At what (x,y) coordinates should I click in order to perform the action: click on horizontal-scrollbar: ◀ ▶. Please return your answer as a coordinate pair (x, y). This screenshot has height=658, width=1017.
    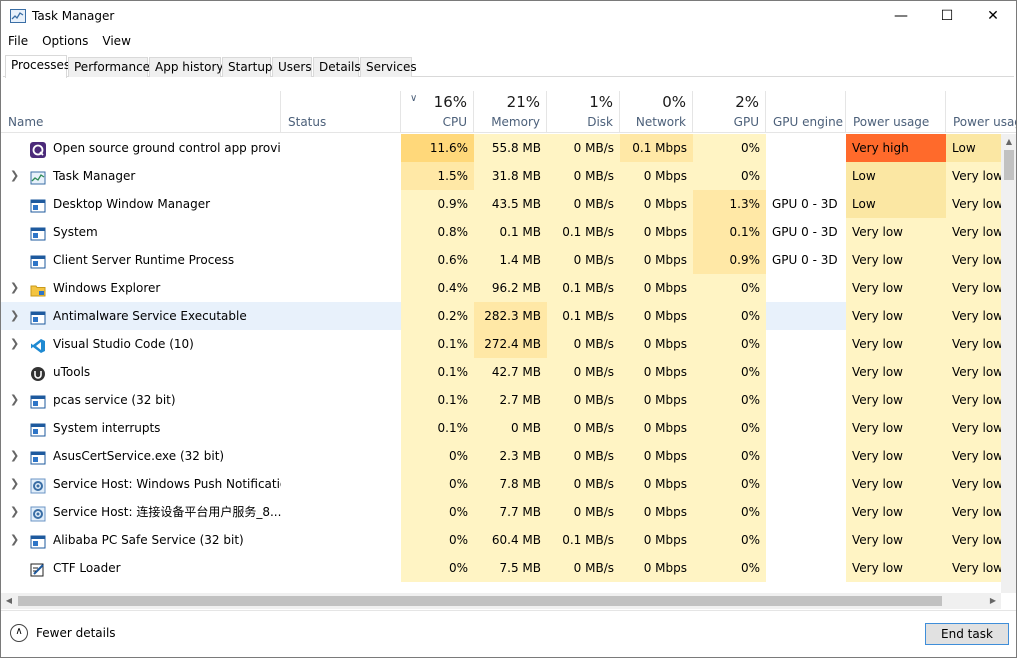
    Looking at the image, I should click on (501, 601).